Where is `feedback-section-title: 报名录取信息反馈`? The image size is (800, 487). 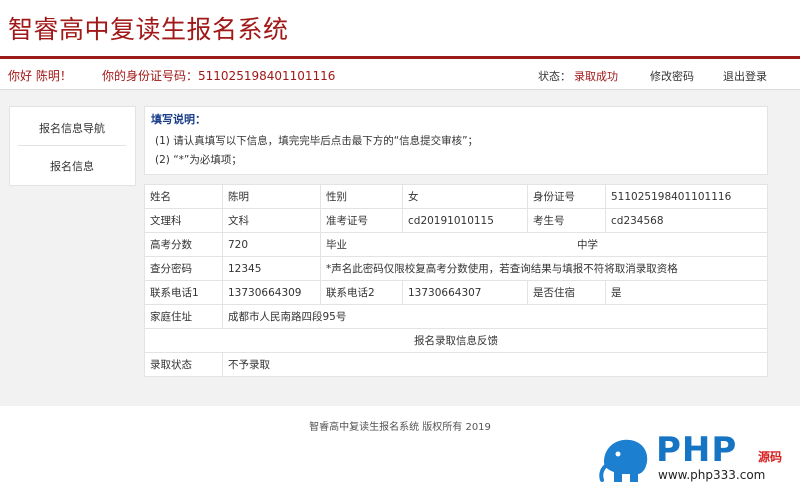
feedback-section-title: 报名录取信息反馈 is located at coordinates (456, 340).